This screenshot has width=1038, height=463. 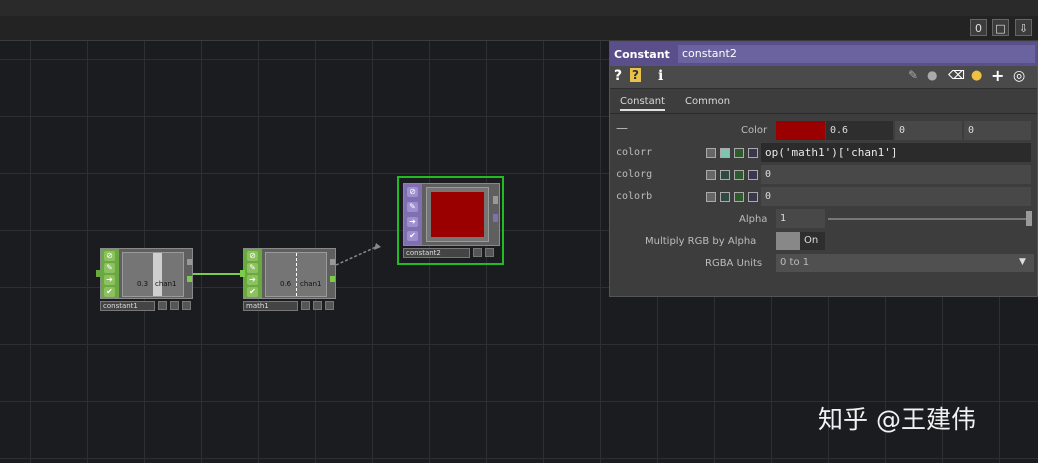 I want to click on operator-name-field: constant2, so click(x=856, y=54).